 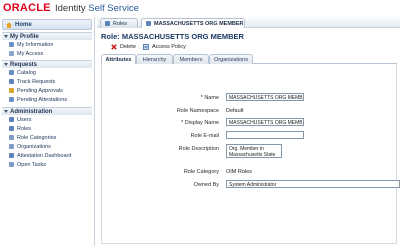 I want to click on key-icon, so click(x=11, y=53).